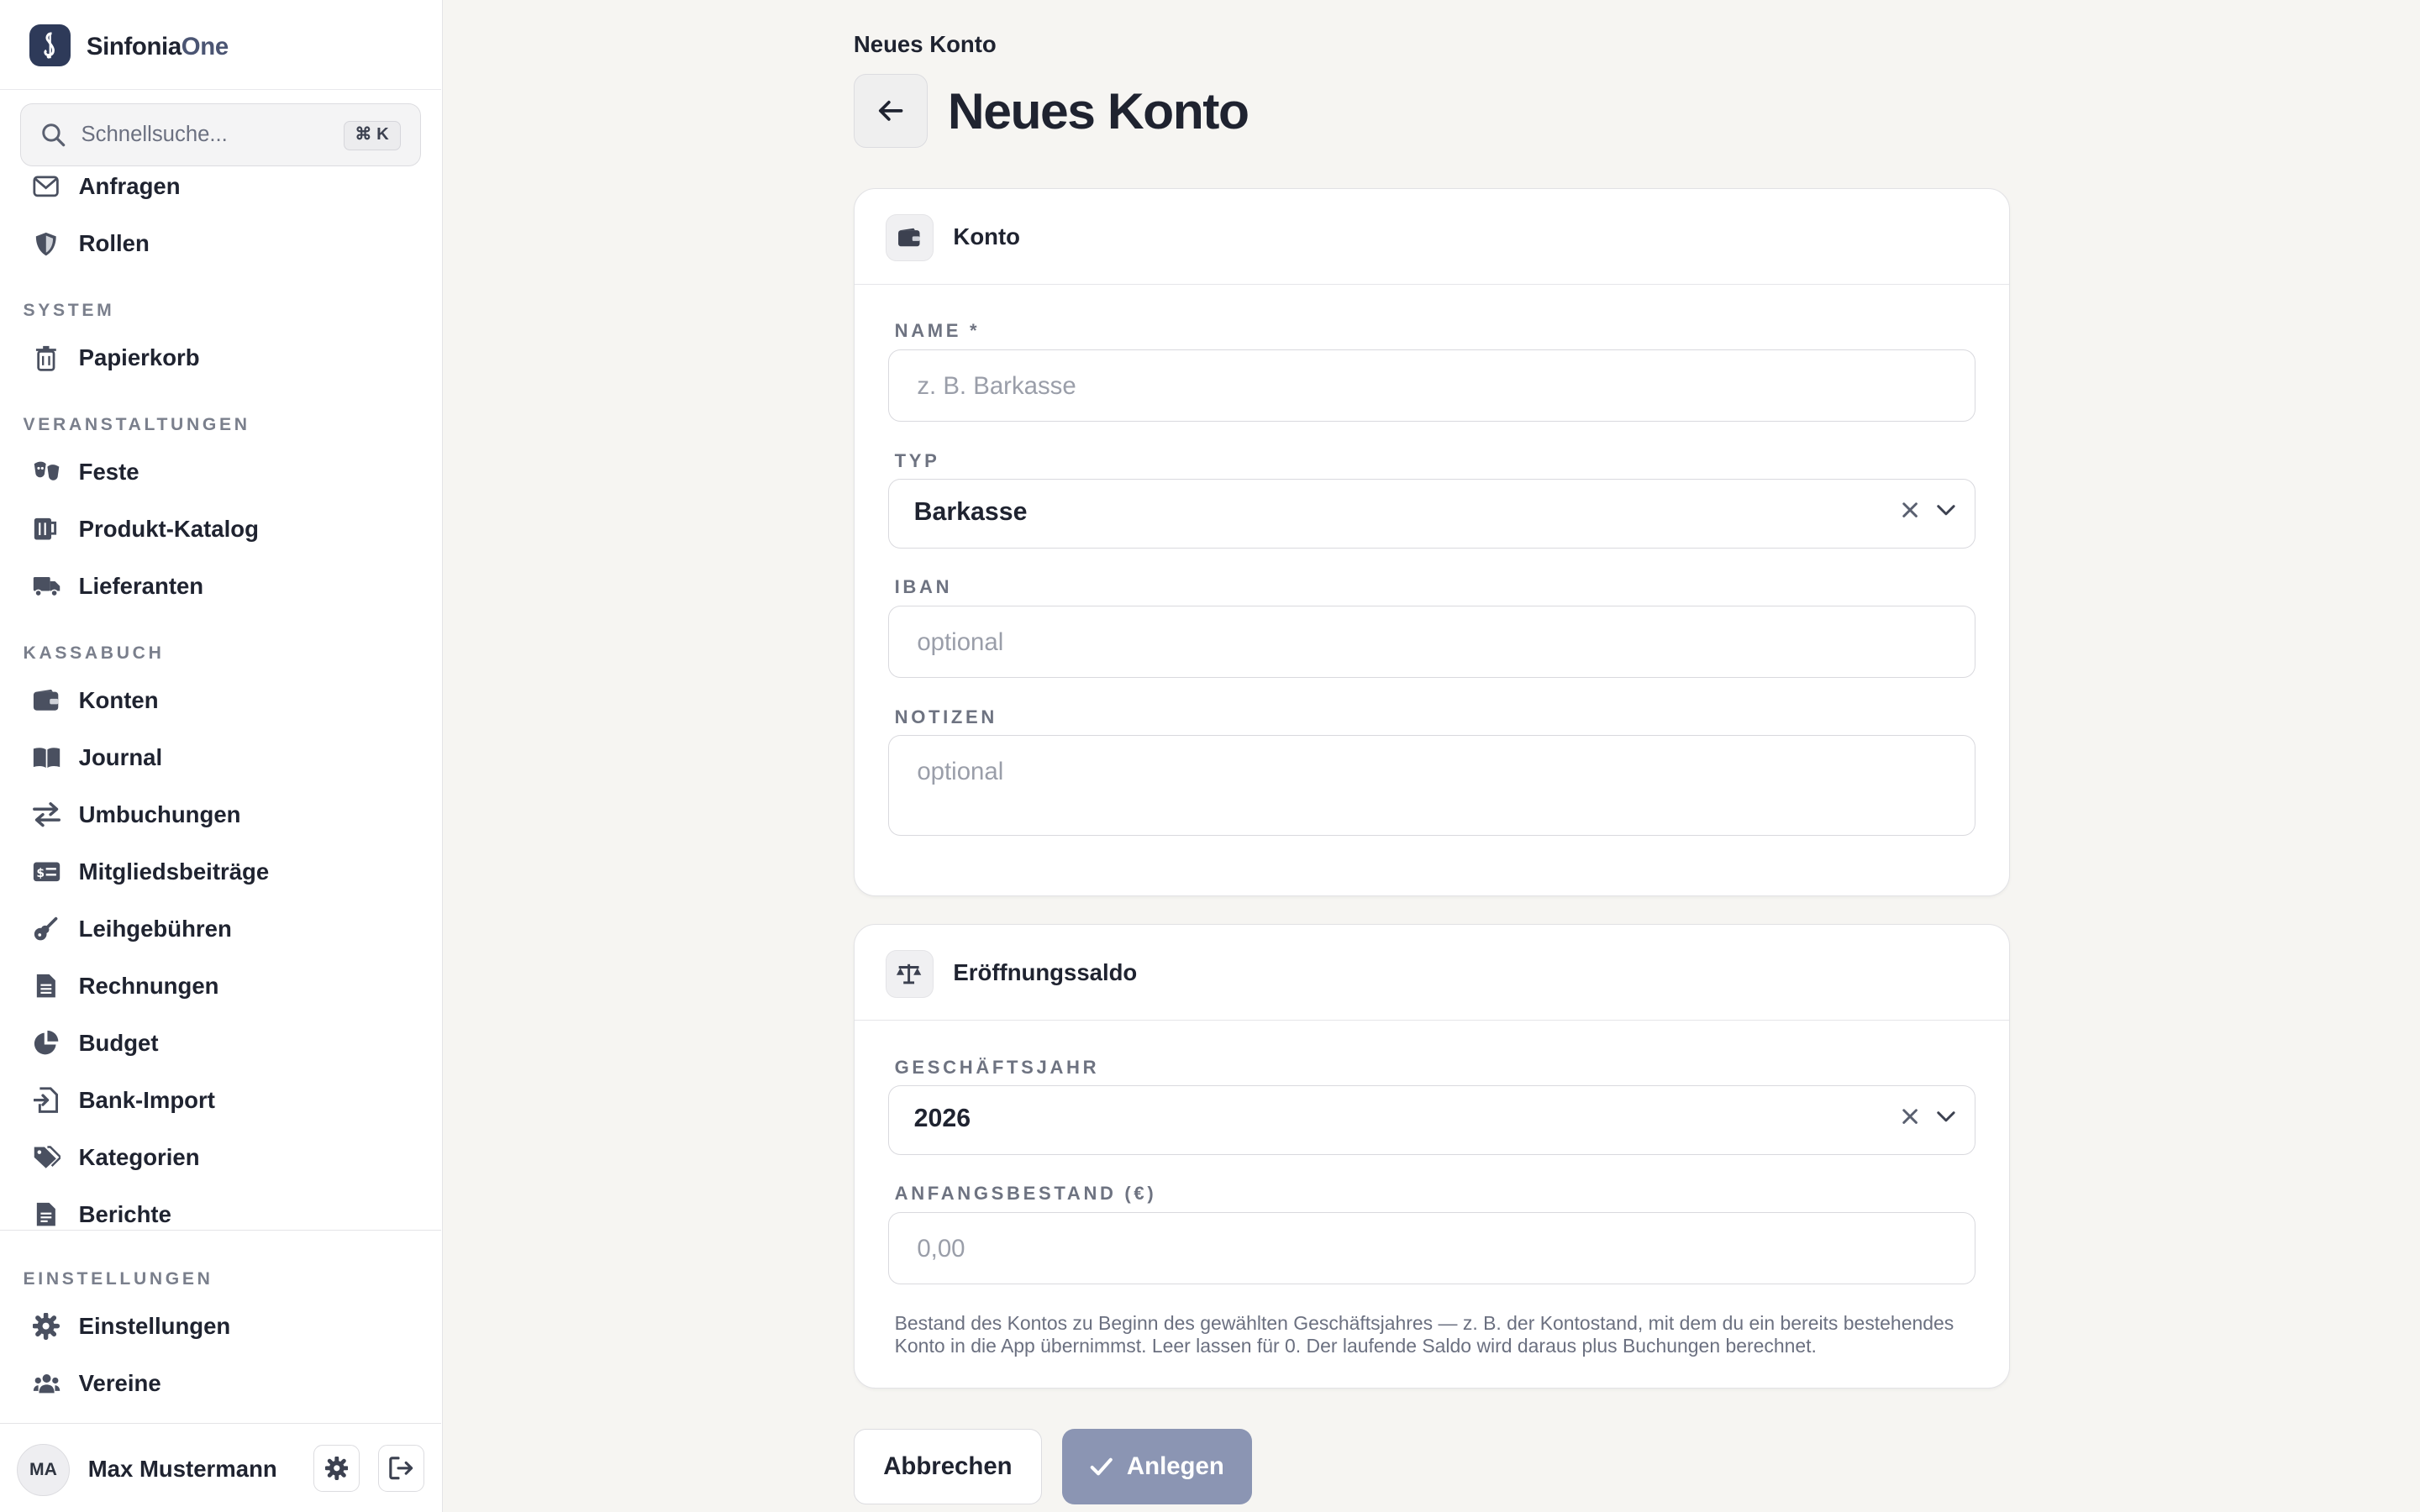 The image size is (2420, 1512). I want to click on gear-icon, so click(46, 1326).